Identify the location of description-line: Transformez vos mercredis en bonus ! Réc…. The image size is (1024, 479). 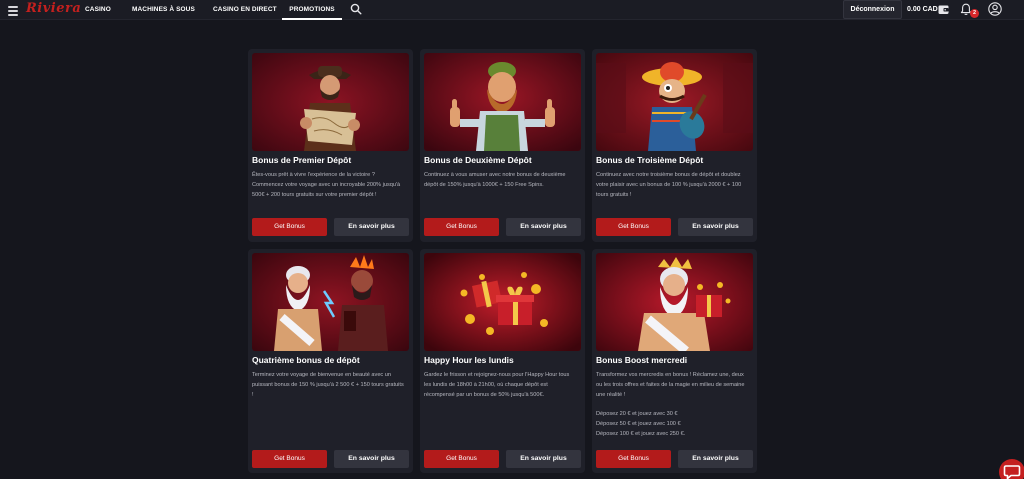
(670, 385).